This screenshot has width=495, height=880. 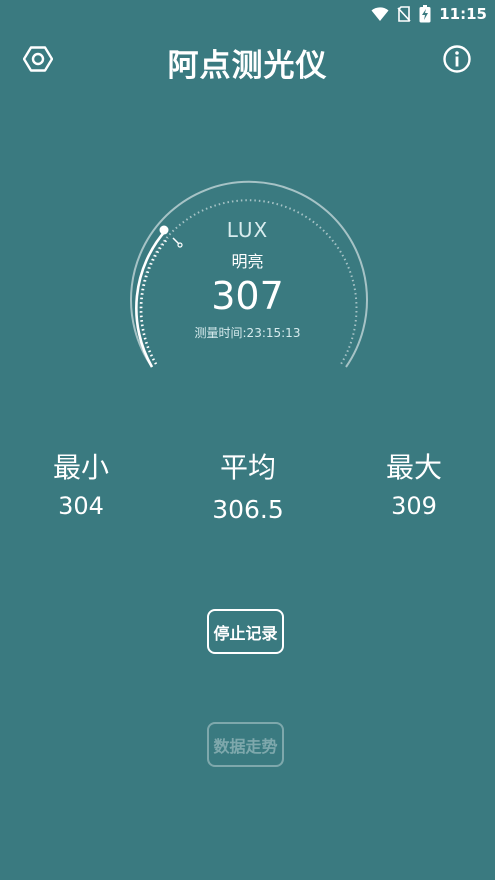 I want to click on stat-max-label: 最大, so click(x=413, y=467).